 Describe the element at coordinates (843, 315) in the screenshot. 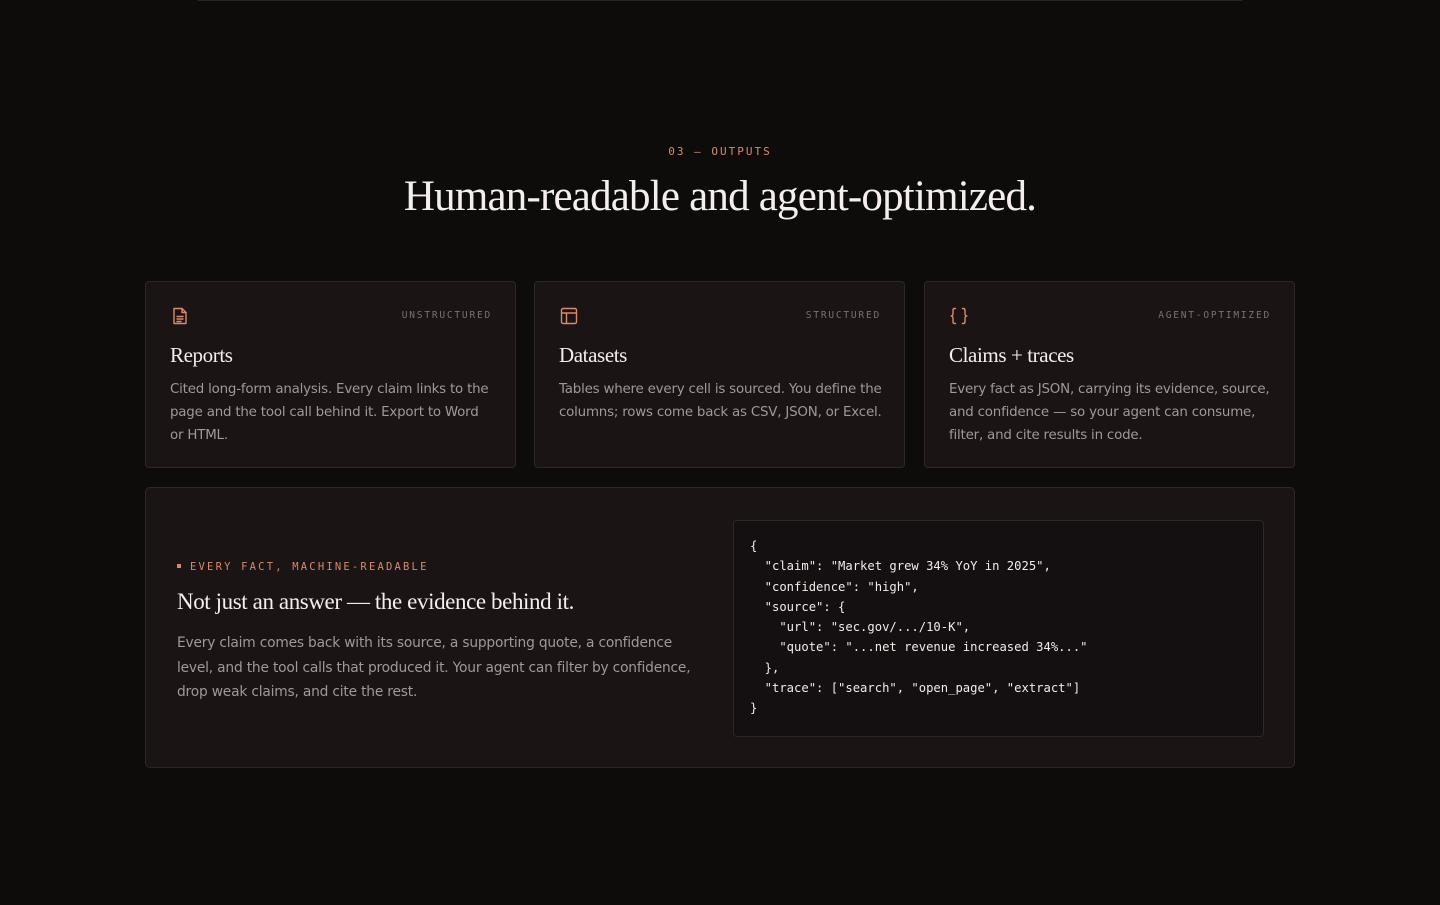

I see `card-tag: STRUCTURED` at that location.